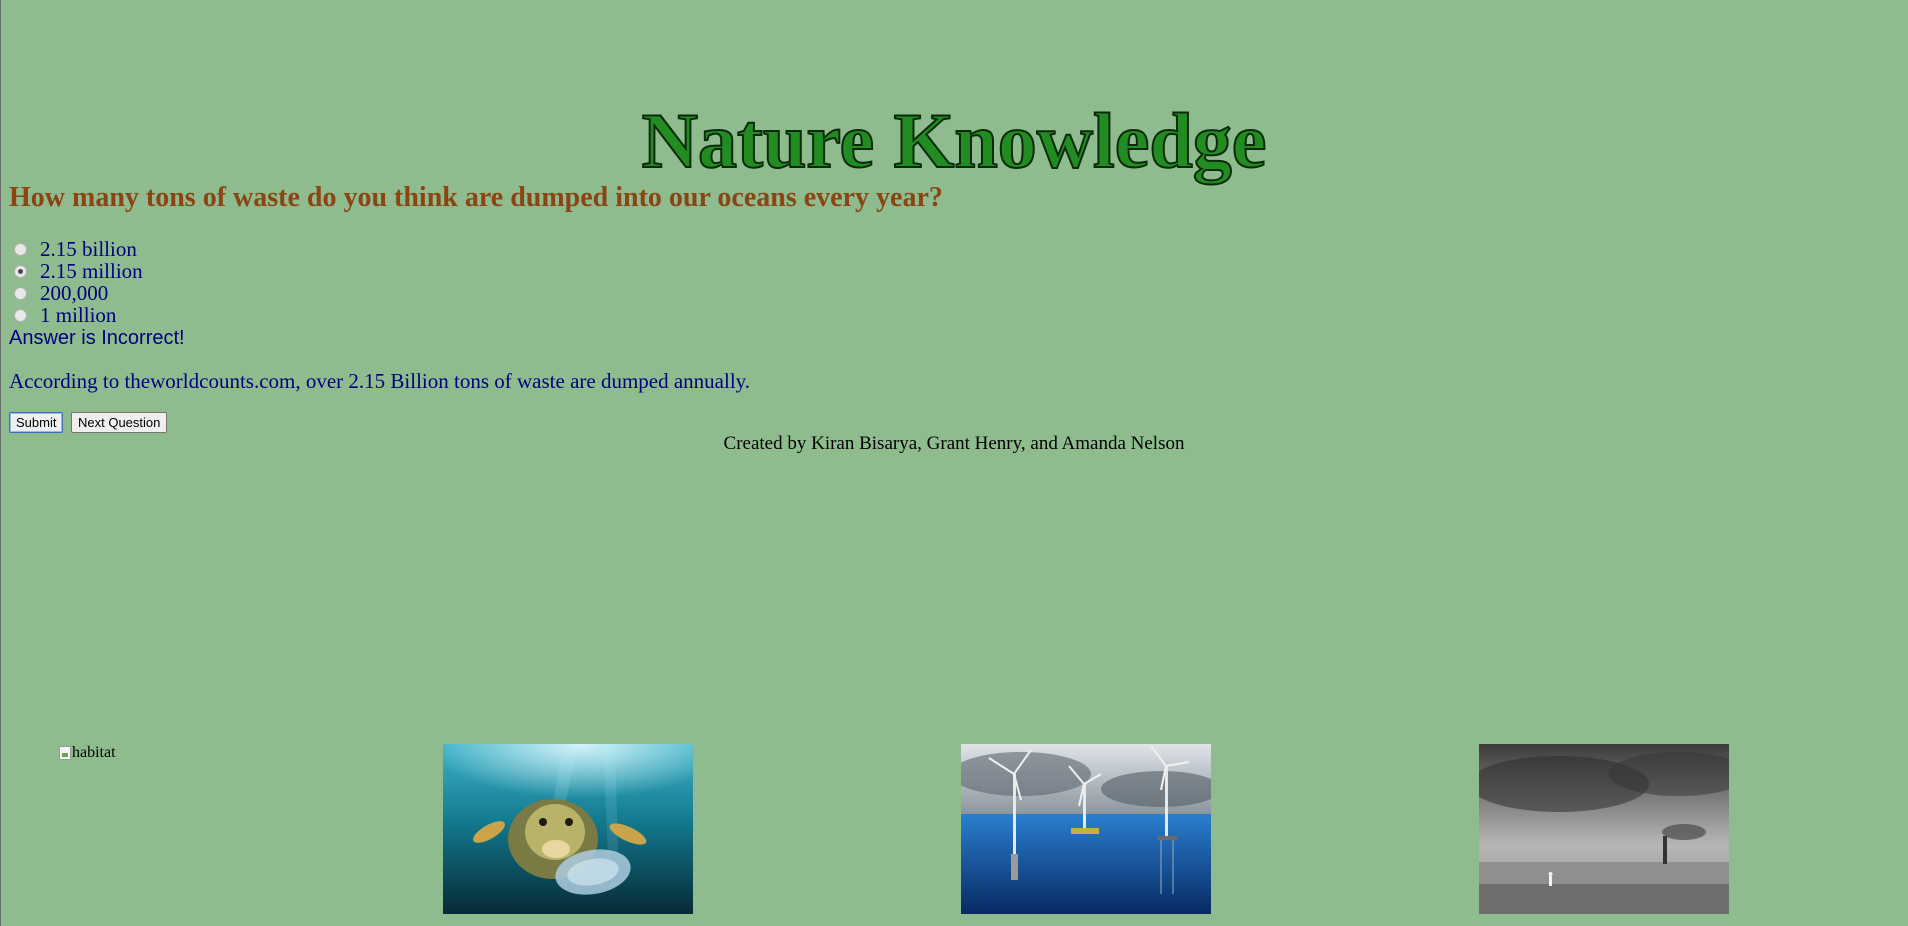 The image size is (1908, 926). I want to click on answer-option-3: 200,000, so click(76, 293).